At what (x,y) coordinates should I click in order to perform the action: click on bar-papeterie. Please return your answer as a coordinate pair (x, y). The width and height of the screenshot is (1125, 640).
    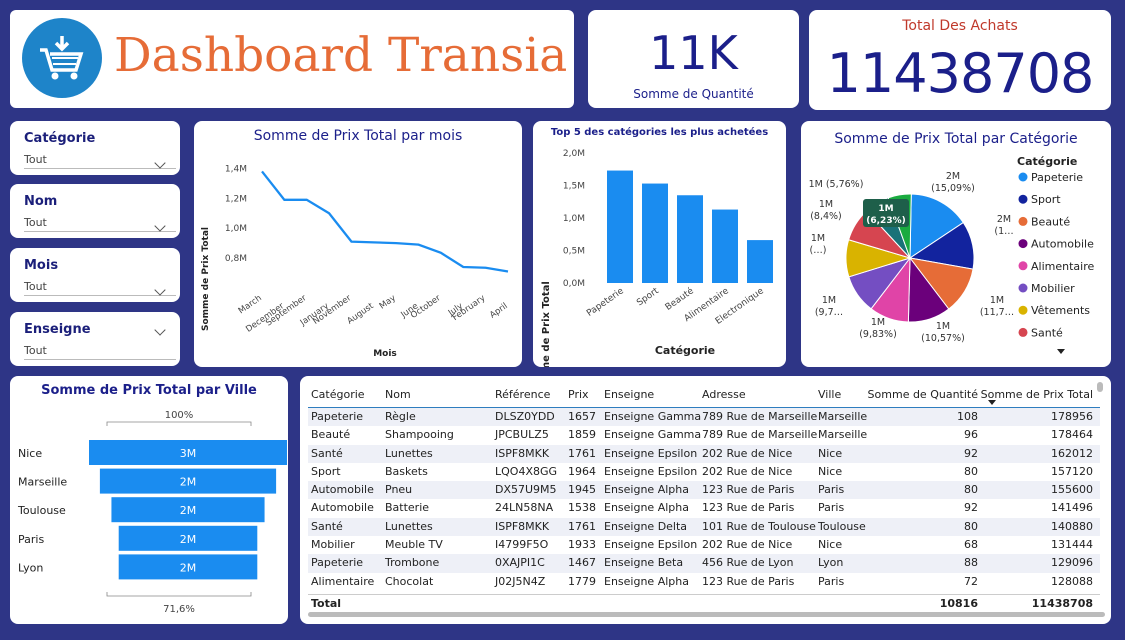
    Looking at the image, I should click on (620, 226).